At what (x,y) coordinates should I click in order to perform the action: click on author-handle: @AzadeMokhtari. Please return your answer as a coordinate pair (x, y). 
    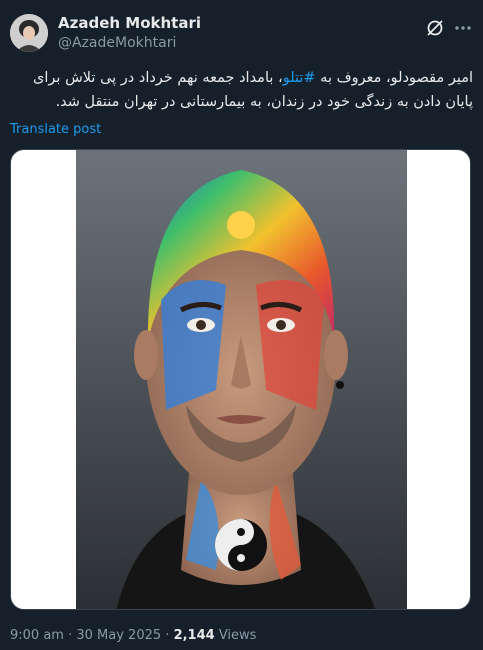
    Looking at the image, I should click on (117, 43).